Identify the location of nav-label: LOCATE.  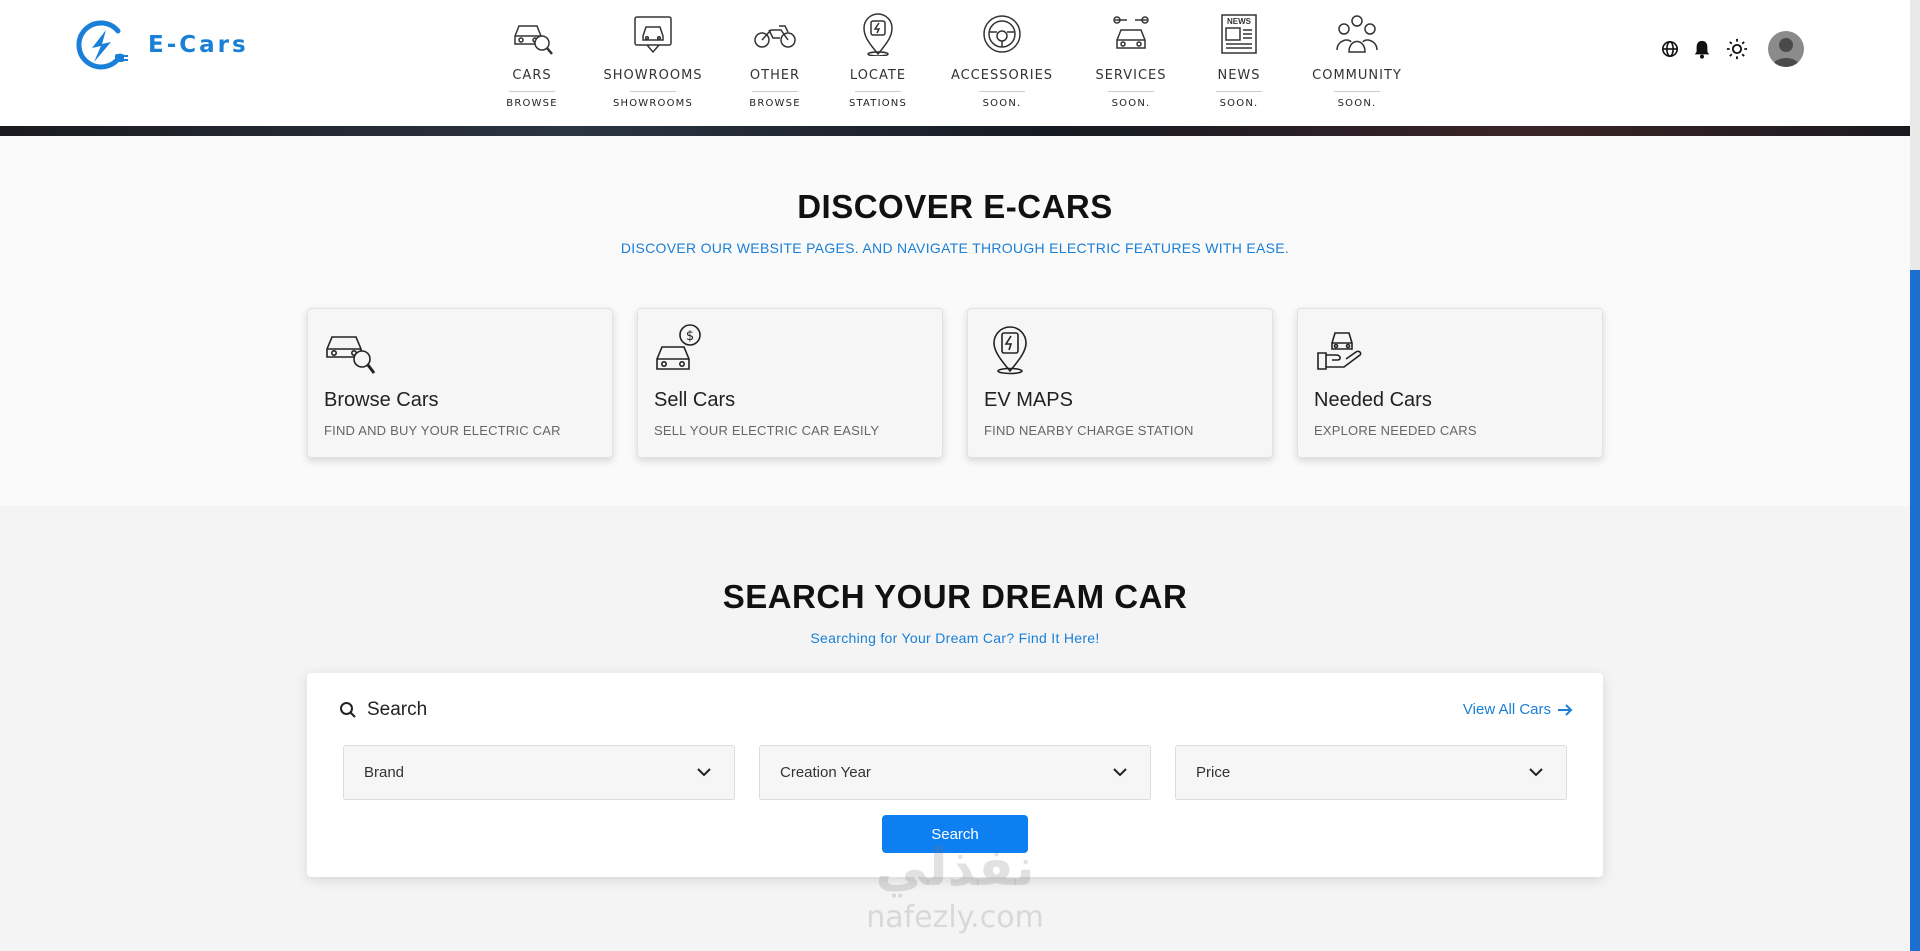
(878, 75).